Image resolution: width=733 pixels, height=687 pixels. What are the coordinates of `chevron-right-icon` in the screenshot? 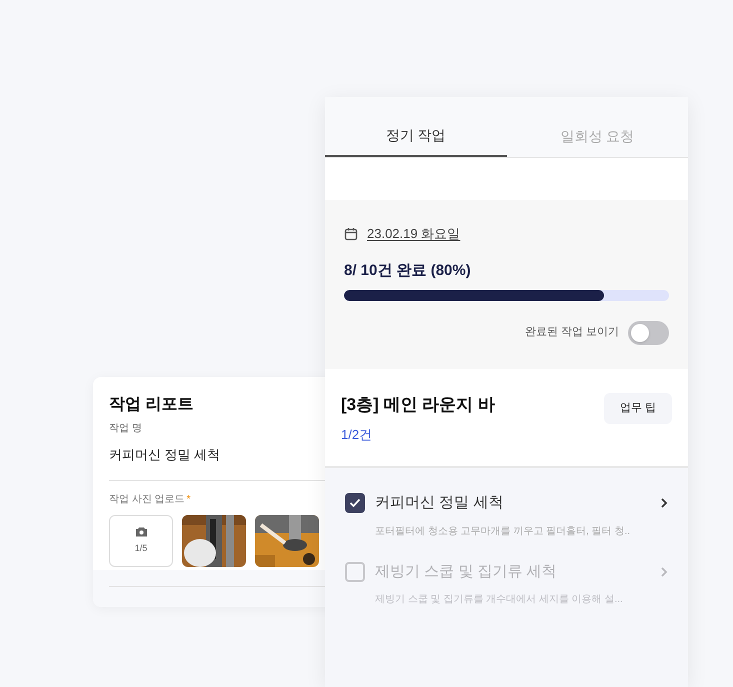 It's located at (664, 503).